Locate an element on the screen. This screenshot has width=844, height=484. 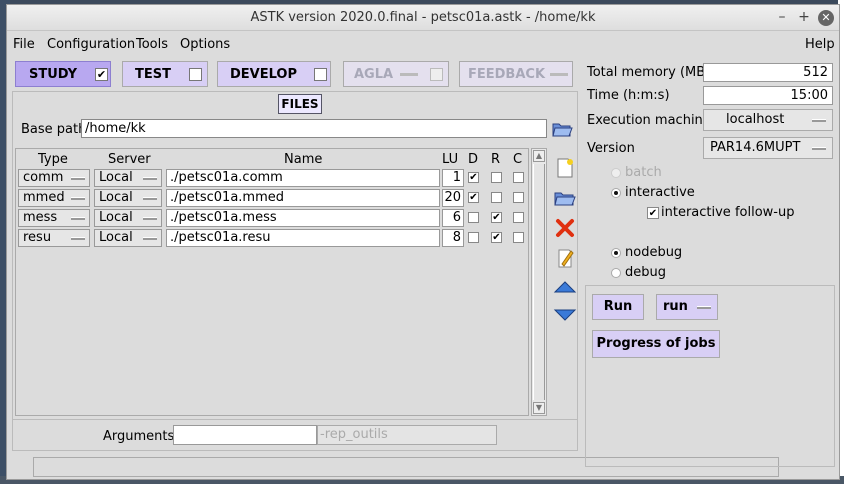
file-type-dropdown: mess is located at coordinates (54, 218).